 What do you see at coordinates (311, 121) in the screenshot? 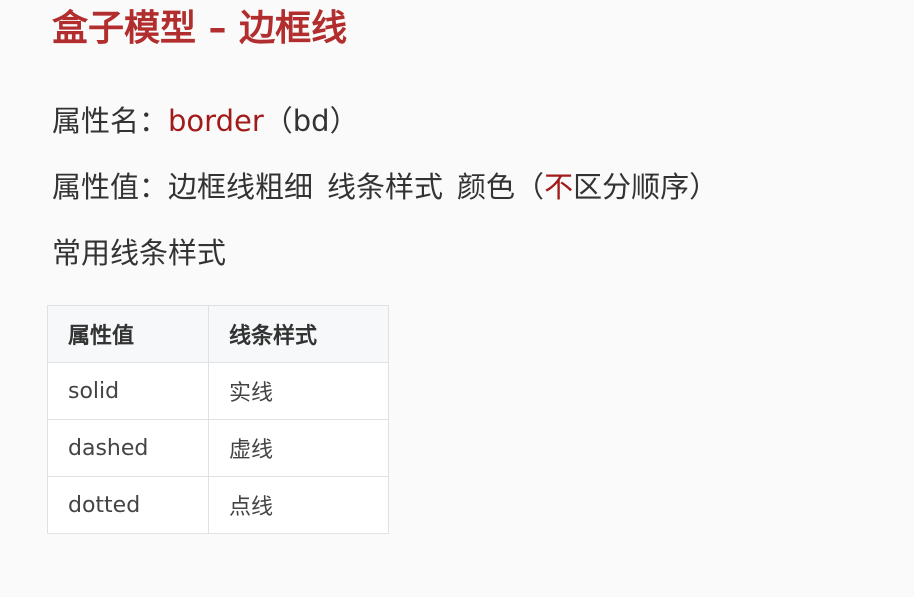
I see `property-name-alias: （bd）` at bounding box center [311, 121].